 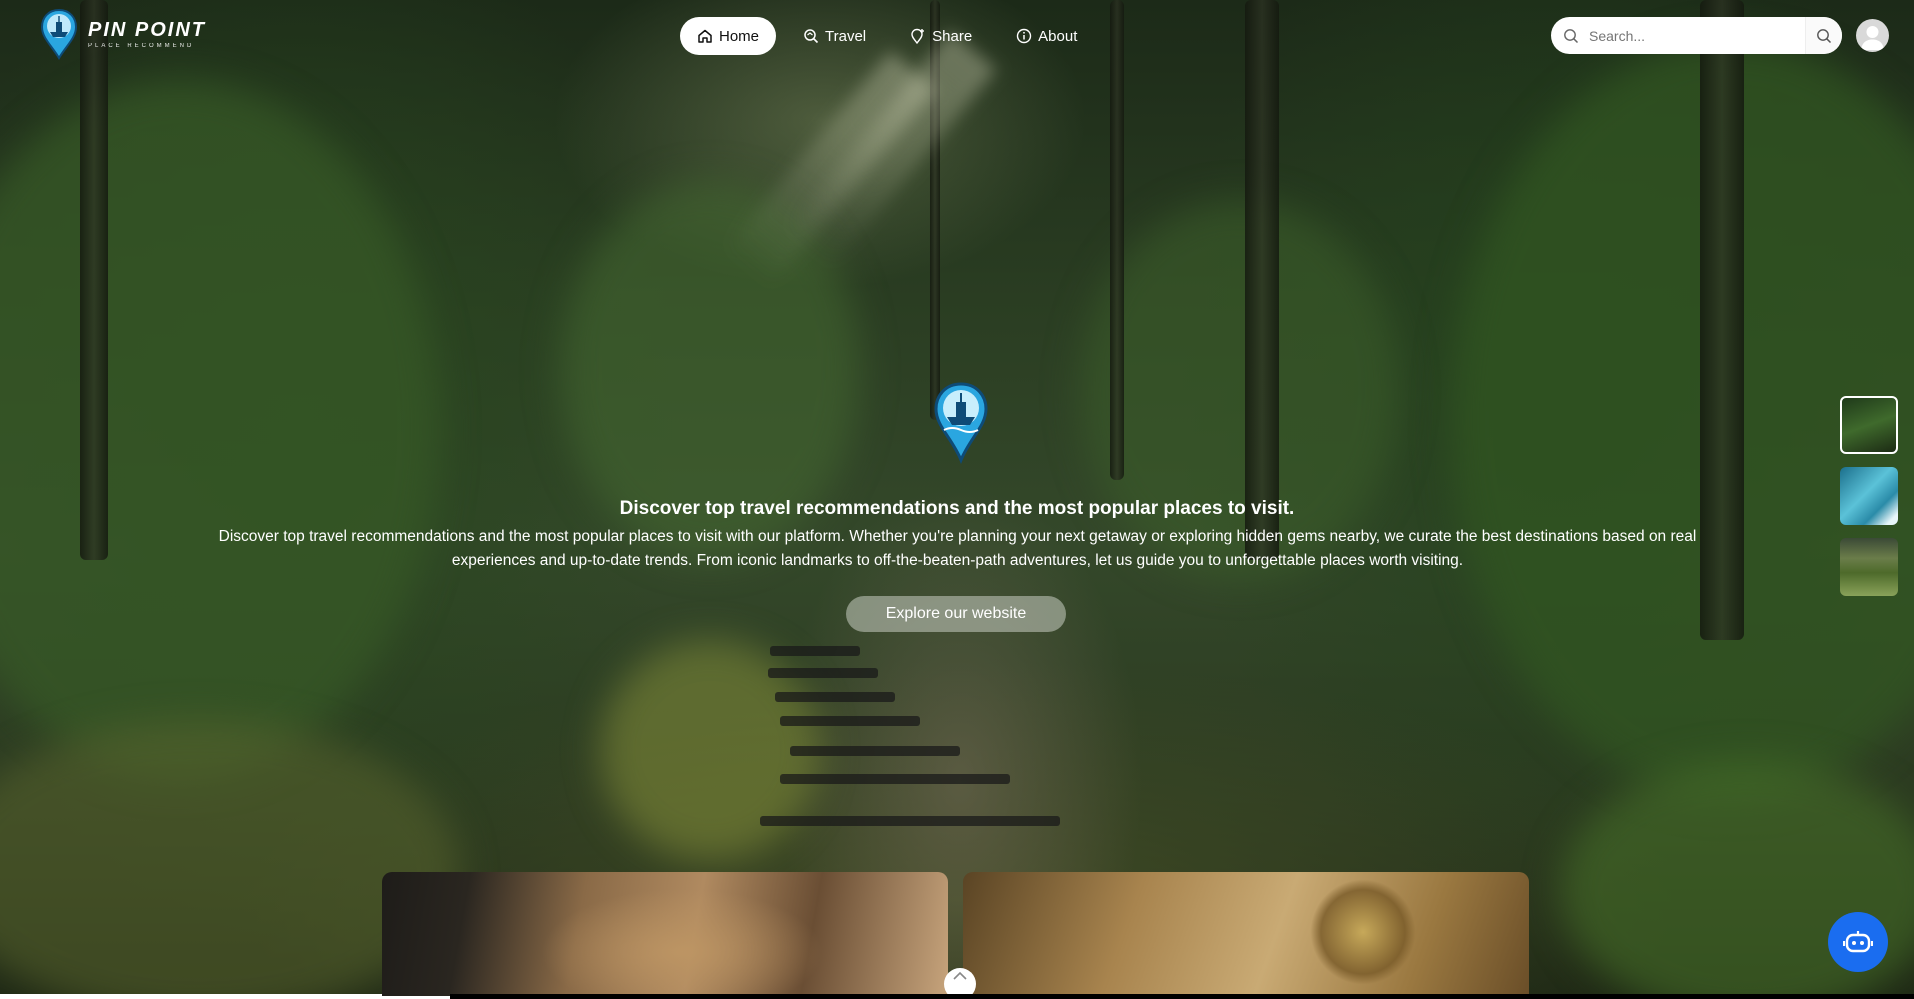 I want to click on brand-logo: PIN POINT PLACE RECOMMEND, so click(x=123, y=34).